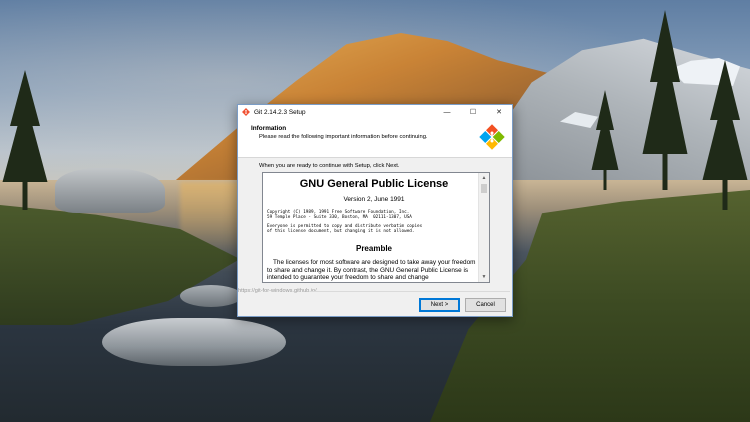 This screenshot has height=422, width=750. What do you see at coordinates (485, 305) in the screenshot?
I see `cancel-button: Cancel` at bounding box center [485, 305].